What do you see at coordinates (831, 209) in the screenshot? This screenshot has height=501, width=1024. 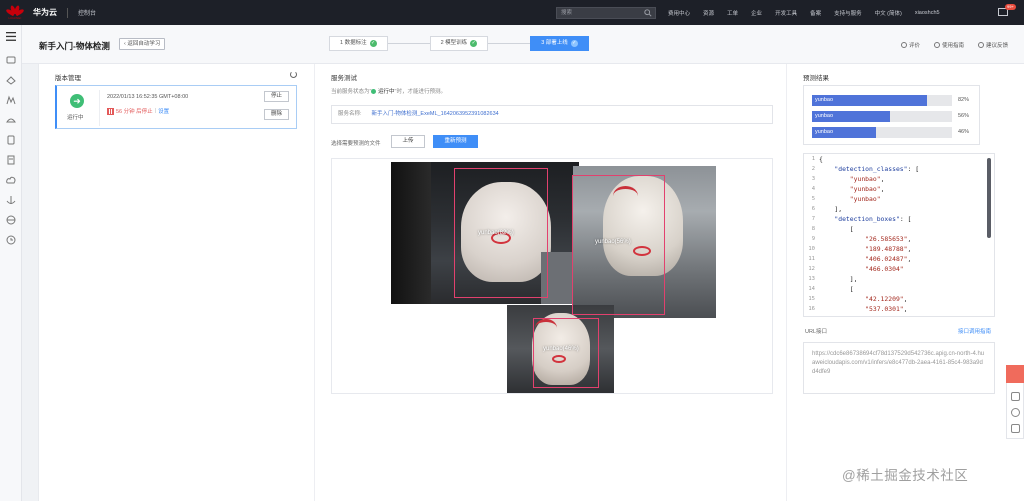 I see `json-text: ],` at bounding box center [831, 209].